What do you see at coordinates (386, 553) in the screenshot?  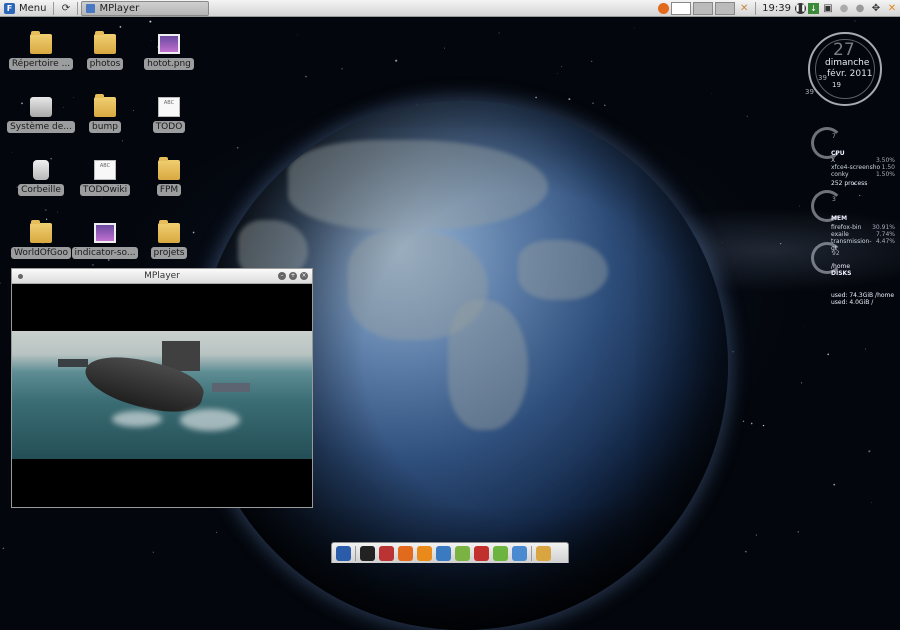 I see `image-editor-icon` at bounding box center [386, 553].